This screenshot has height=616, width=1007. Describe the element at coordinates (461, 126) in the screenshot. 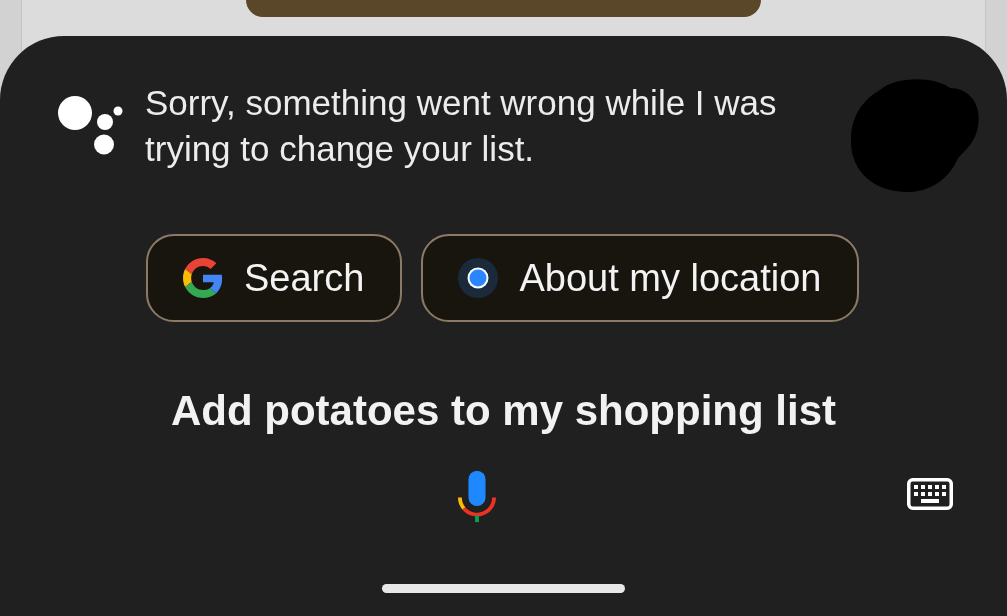

I see `assistant-reply-text: Sorry, something went wrong while I was trying to change your list.` at that location.